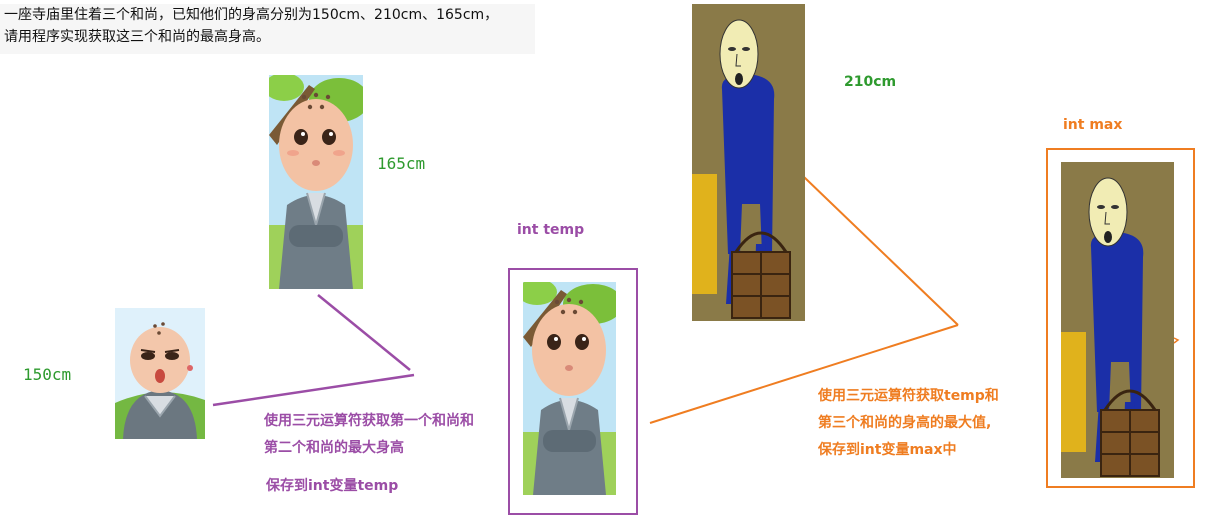 This screenshot has width=1209, height=521. What do you see at coordinates (881, 251) in the screenshot?
I see `connector-monk2-to-max` at bounding box center [881, 251].